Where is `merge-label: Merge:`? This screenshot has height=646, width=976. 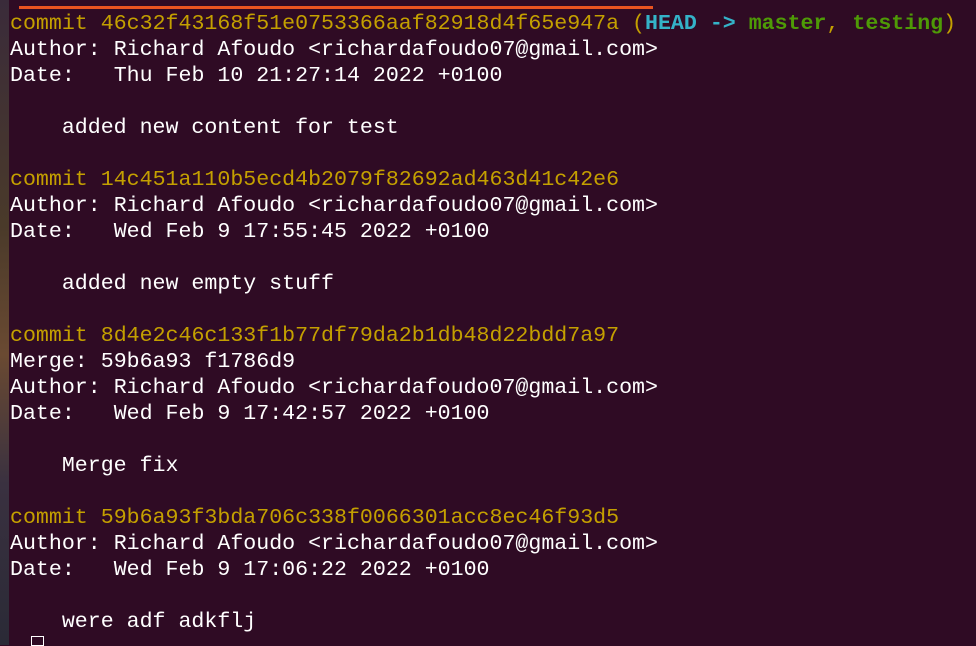
merge-label: Merge: is located at coordinates (49, 362).